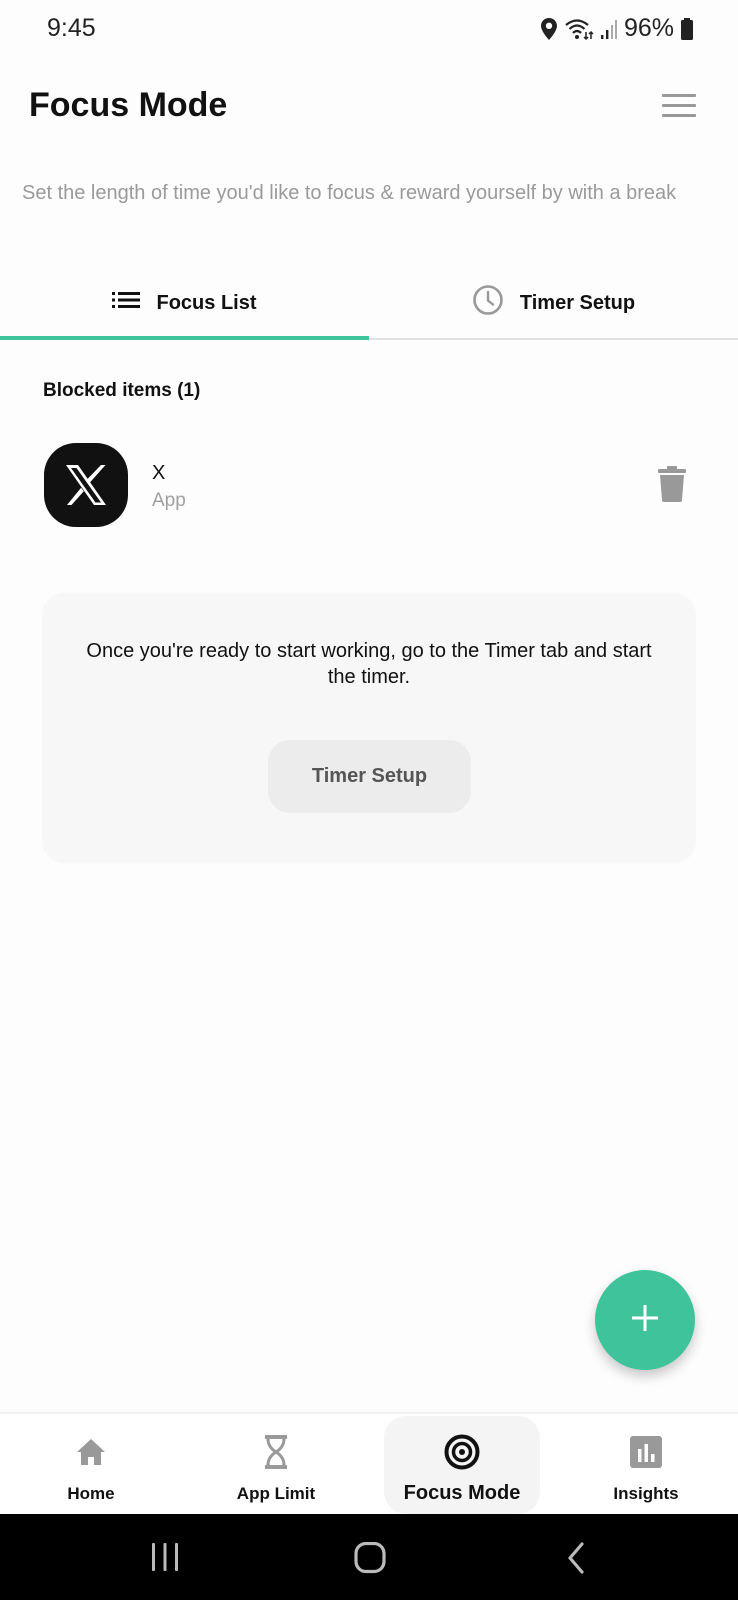 This screenshot has height=1600, width=738. I want to click on item-type: App, so click(169, 500).